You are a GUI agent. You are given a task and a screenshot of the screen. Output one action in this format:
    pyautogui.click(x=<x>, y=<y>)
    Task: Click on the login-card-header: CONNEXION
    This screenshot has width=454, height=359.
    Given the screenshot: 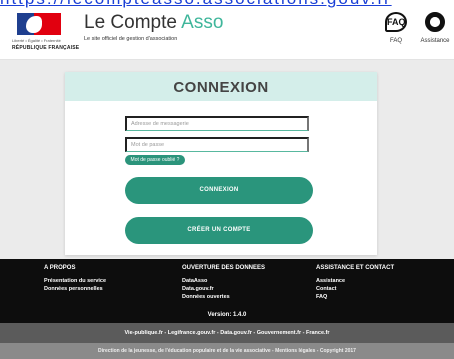 What is the action you would take?
    pyautogui.click(x=221, y=86)
    